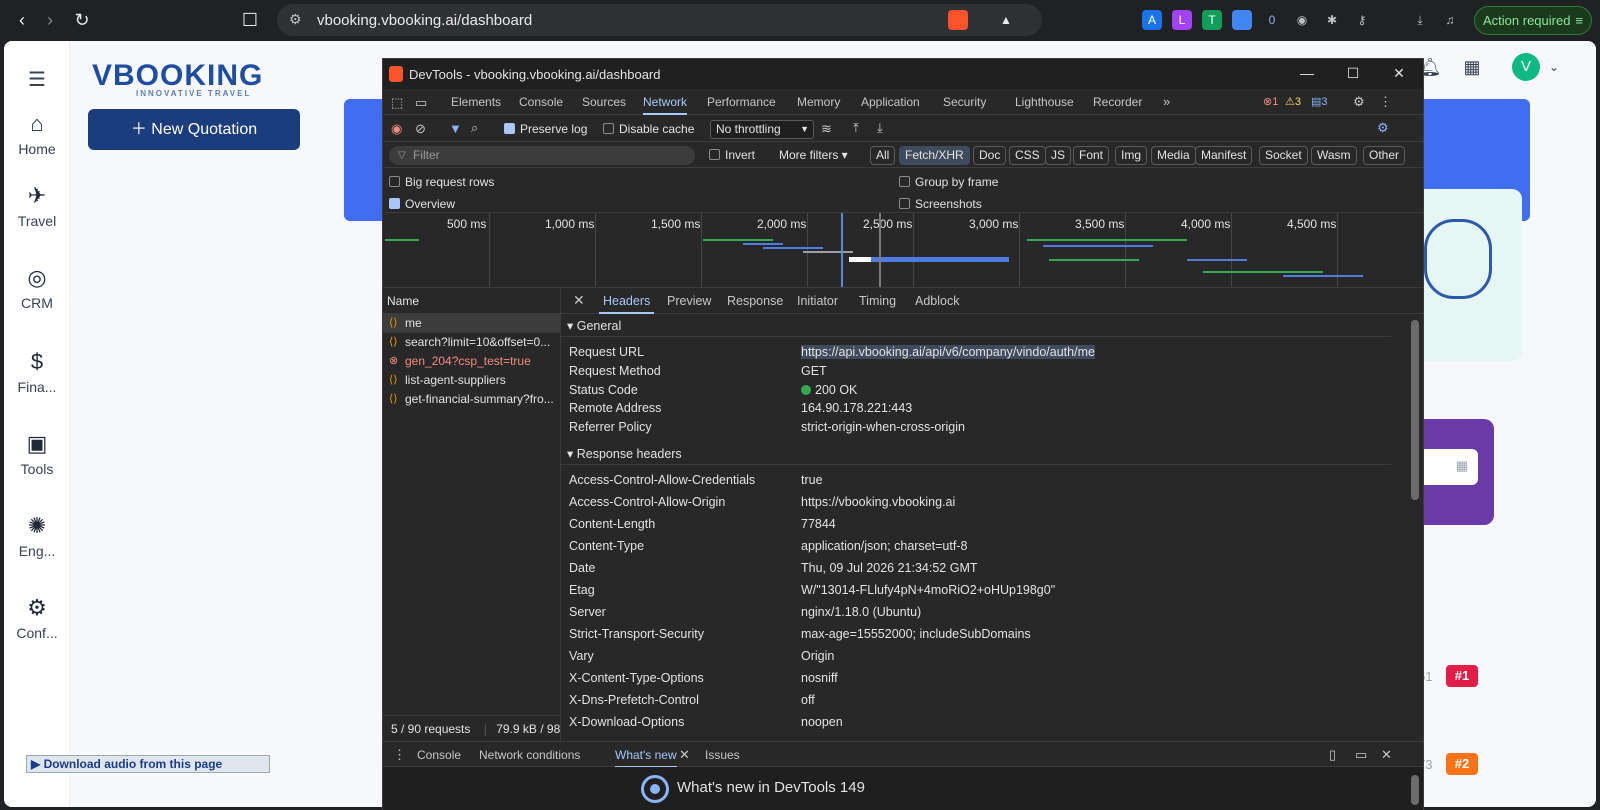 The width and height of the screenshot is (1600, 810). I want to click on chevron-down-icon: ⌄, so click(1554, 67).